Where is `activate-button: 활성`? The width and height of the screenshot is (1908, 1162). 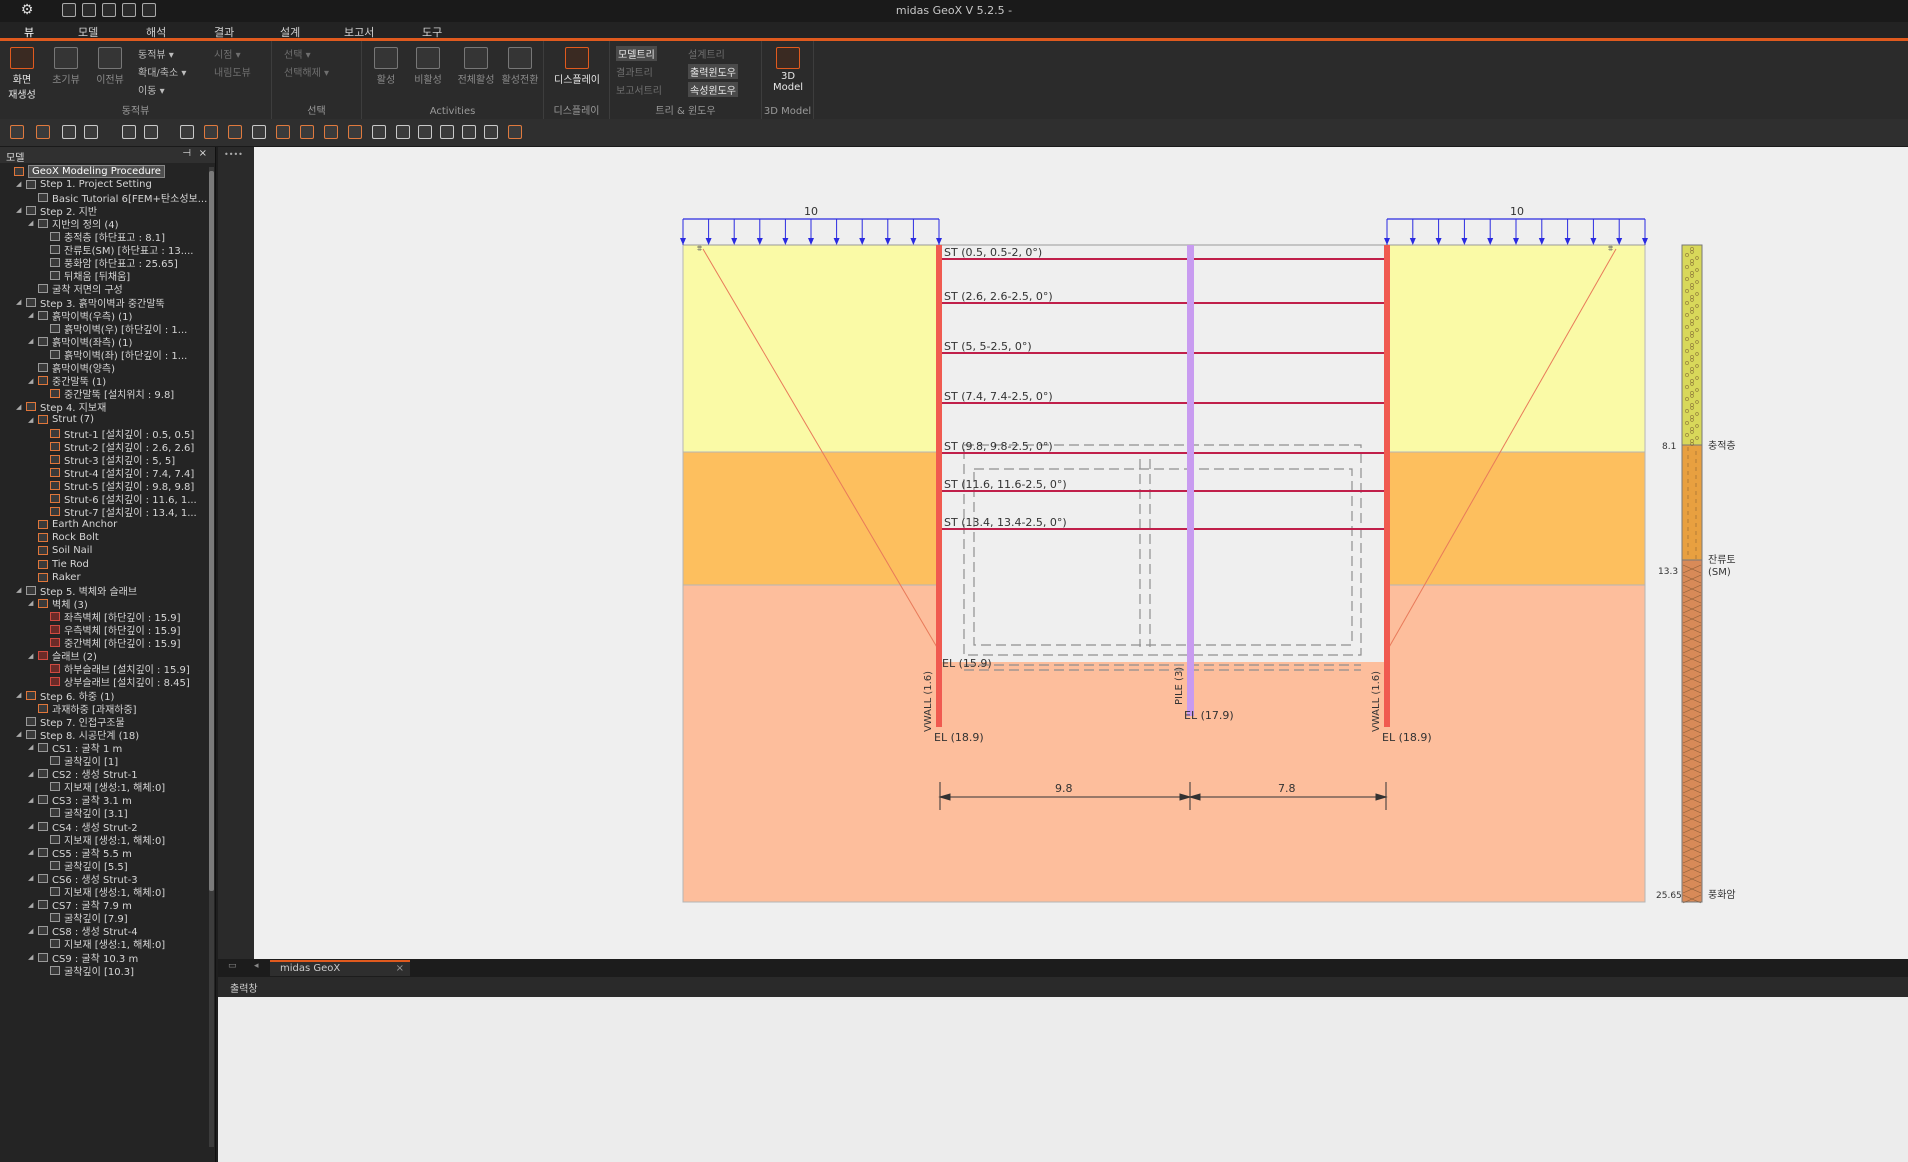 activate-button: 활성 is located at coordinates (386, 66).